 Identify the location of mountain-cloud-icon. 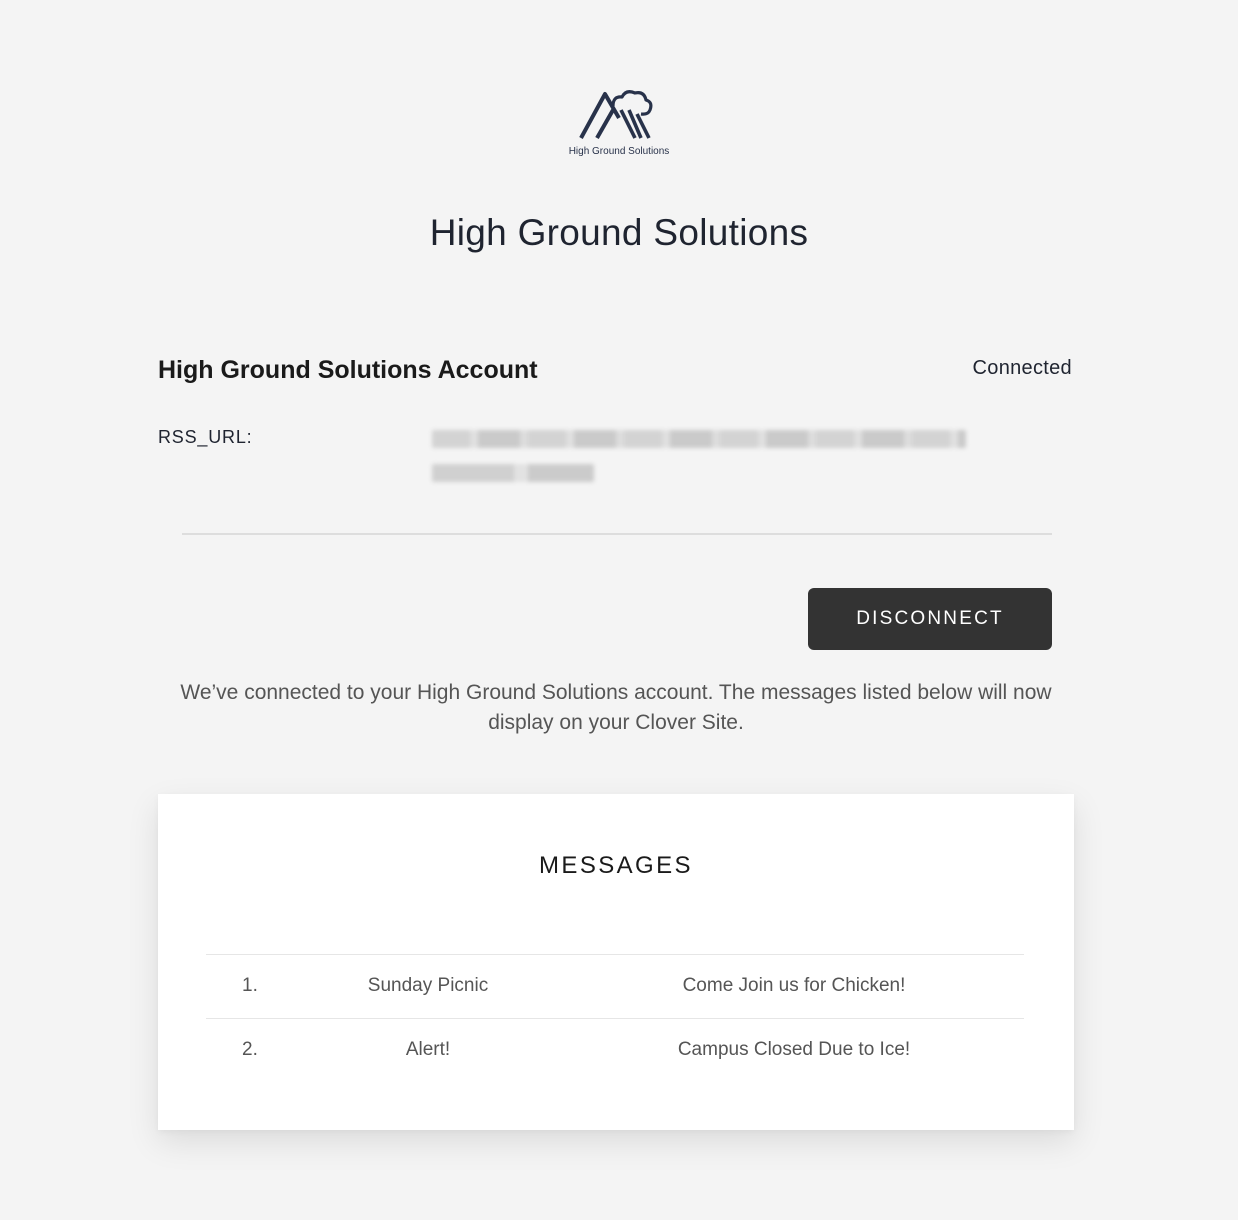
(616, 114).